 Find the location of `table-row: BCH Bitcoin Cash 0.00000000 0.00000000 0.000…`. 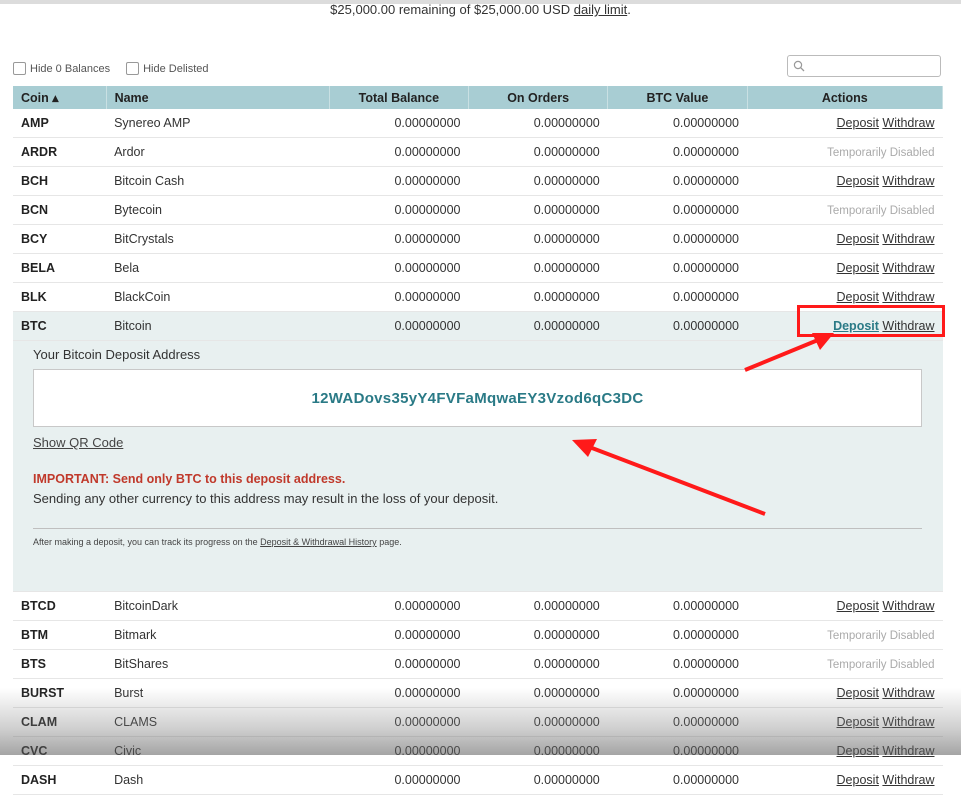

table-row: BCH Bitcoin Cash 0.00000000 0.00000000 0.000… is located at coordinates (478, 181).